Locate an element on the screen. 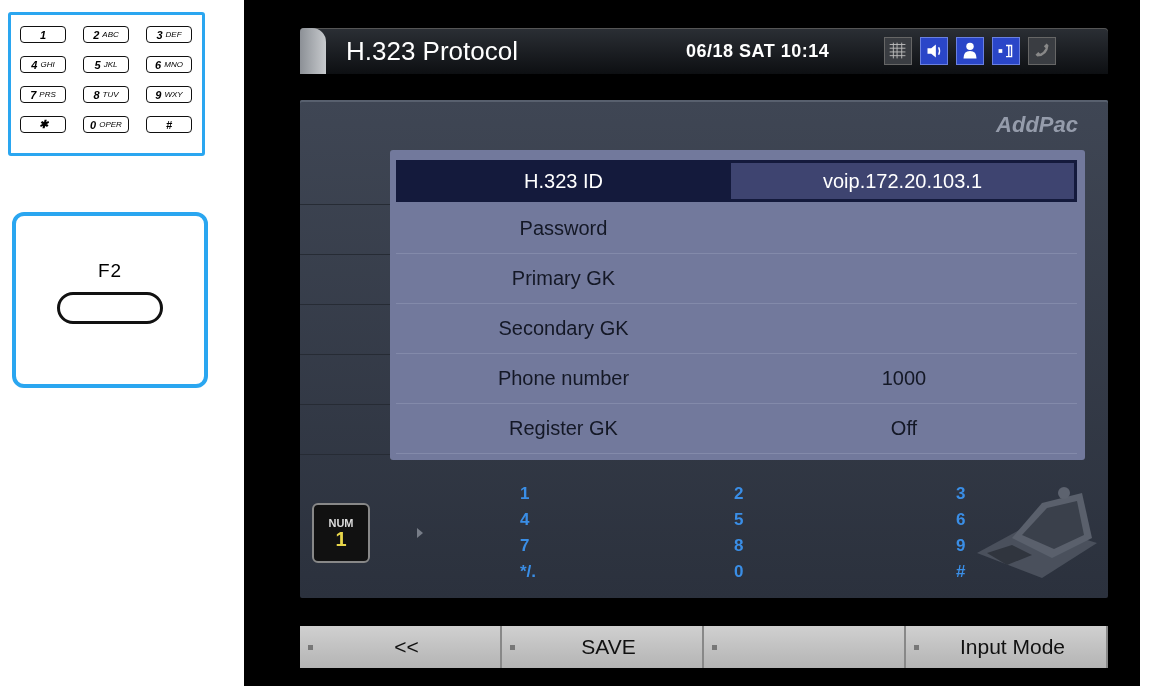 The width and height of the screenshot is (1149, 686). setting-label: Register GK is located at coordinates (563, 428).